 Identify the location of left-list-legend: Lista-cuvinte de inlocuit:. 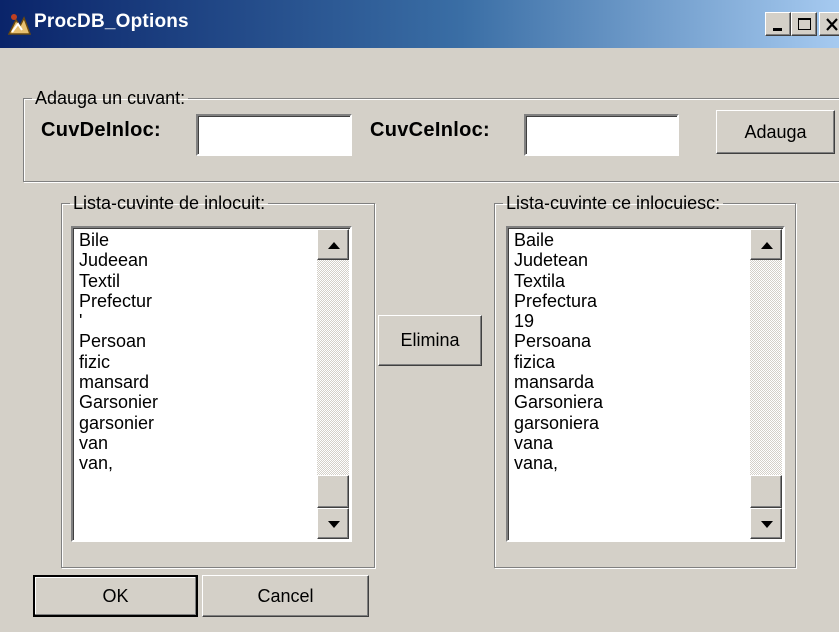
(169, 203).